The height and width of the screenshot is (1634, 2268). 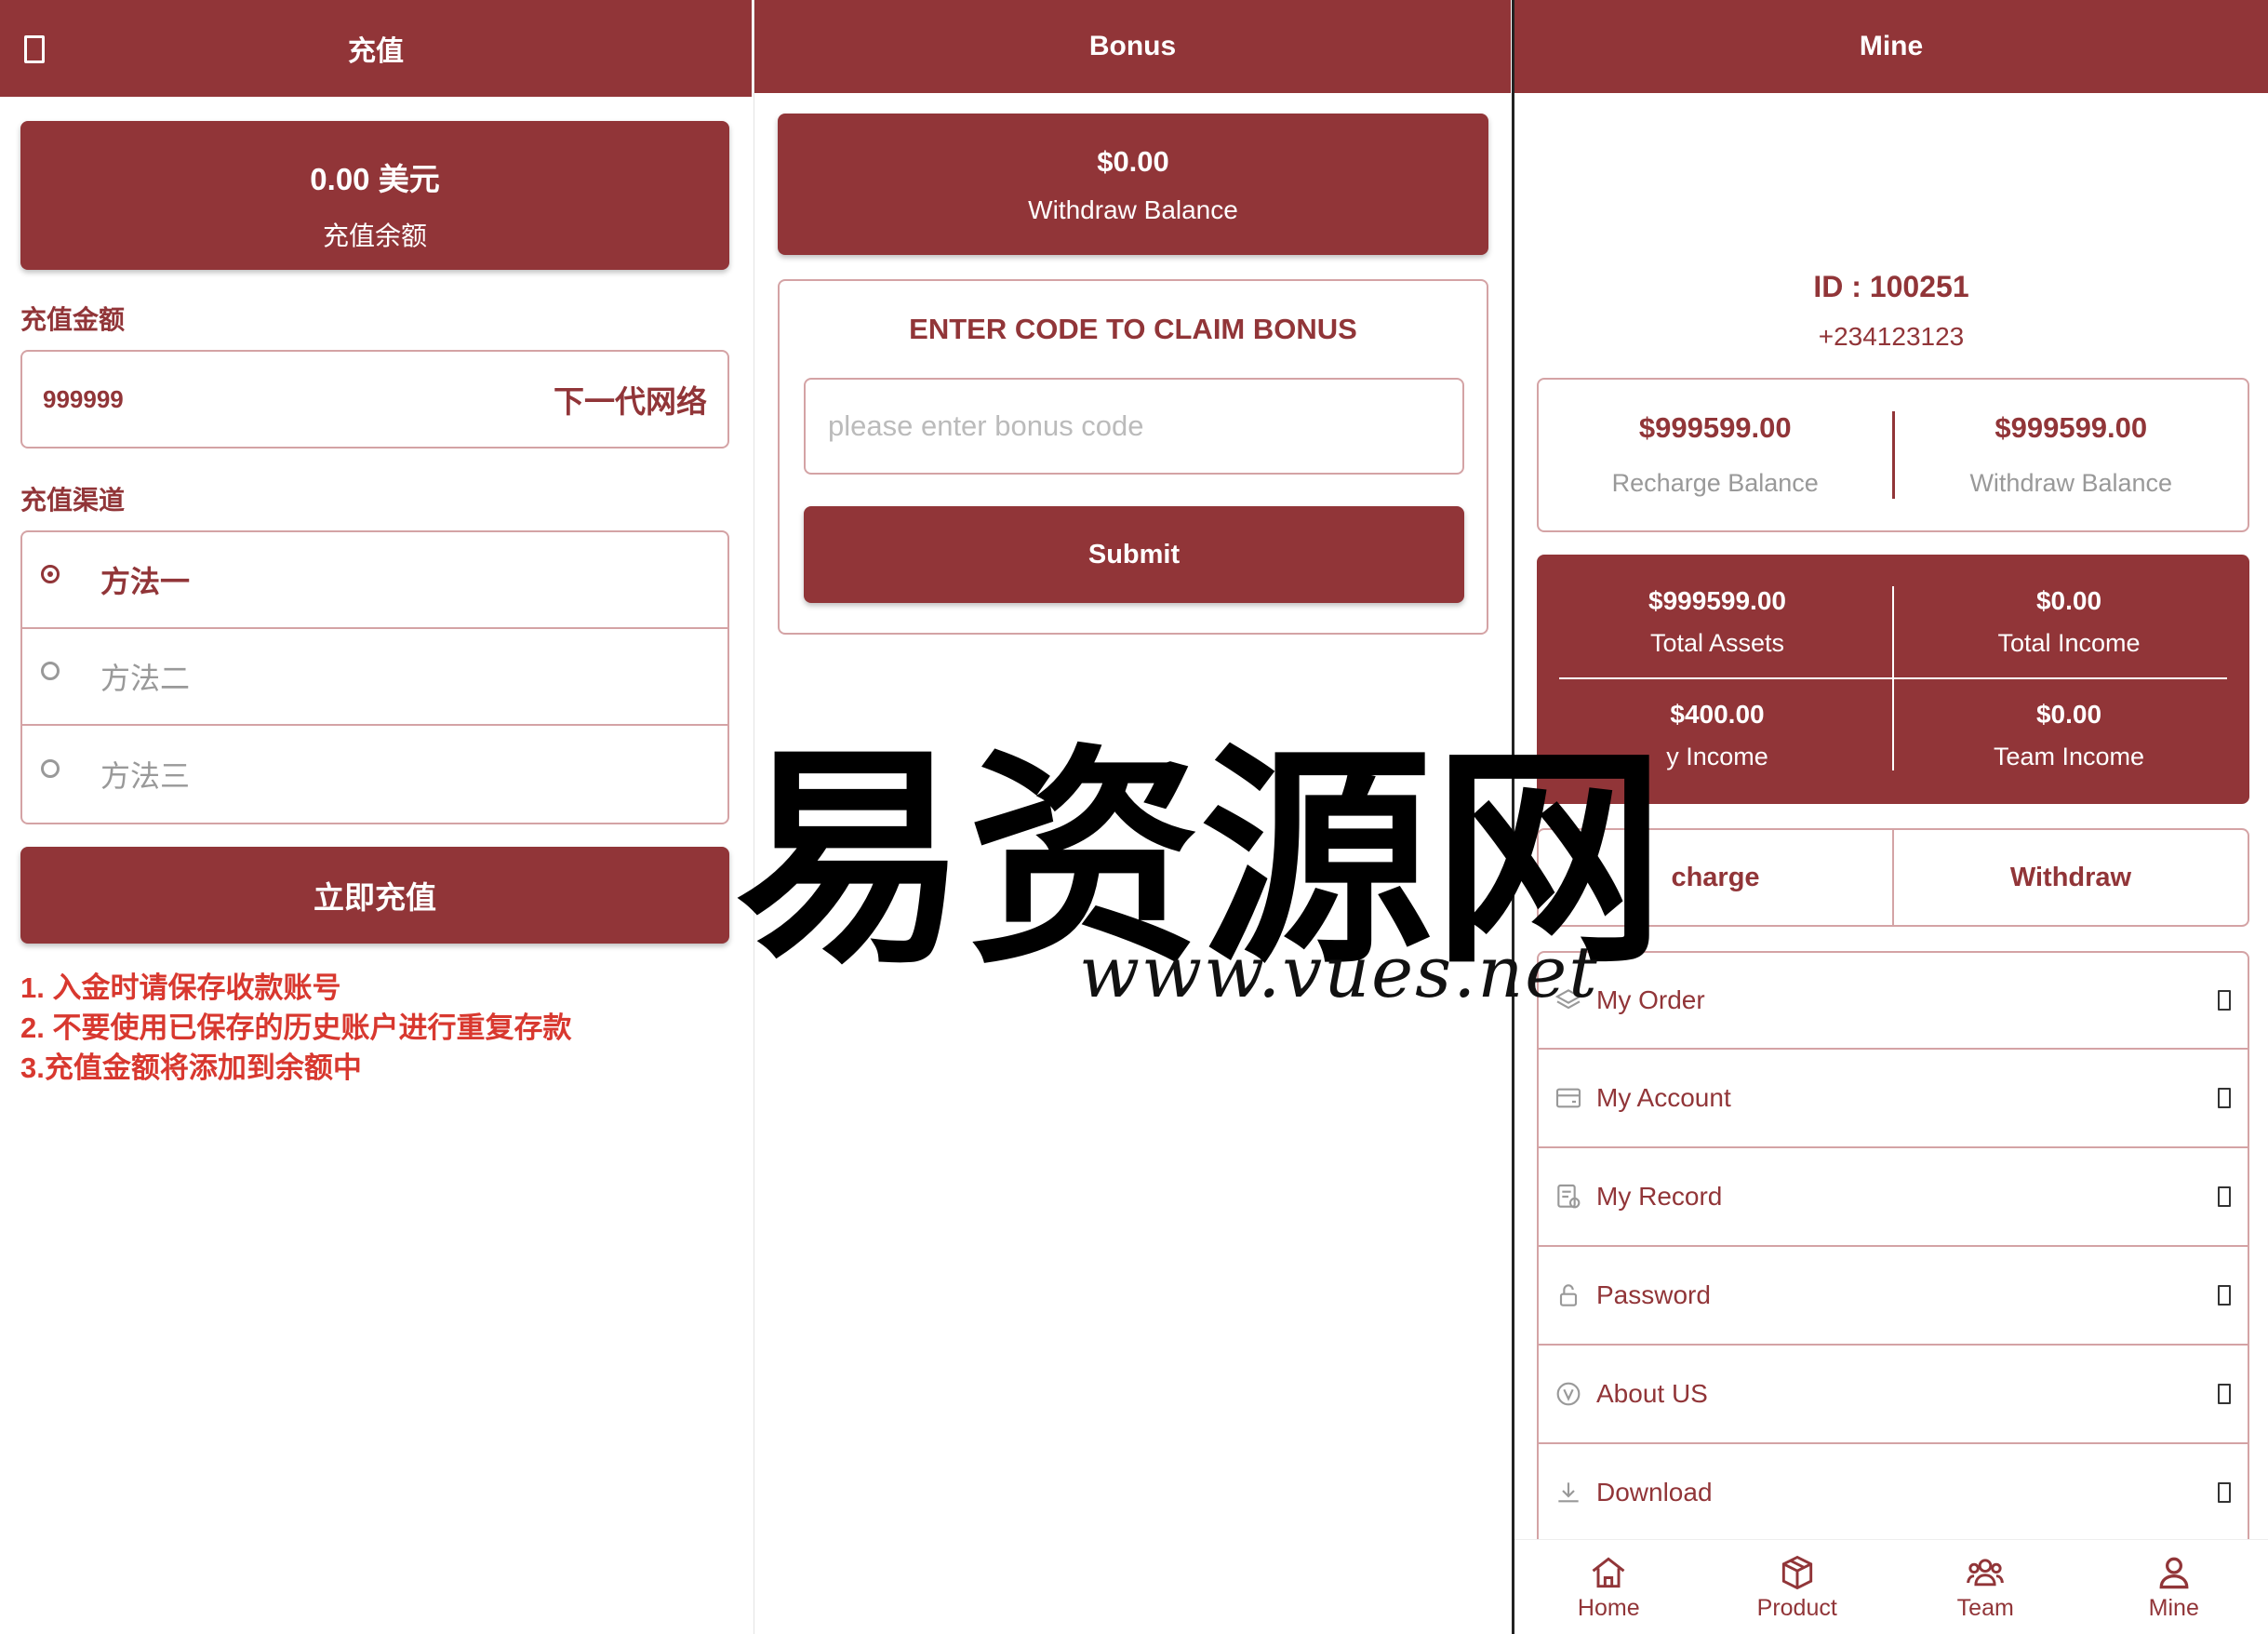 I want to click on recharge-now-button: 立即充值, so click(x=374, y=895).